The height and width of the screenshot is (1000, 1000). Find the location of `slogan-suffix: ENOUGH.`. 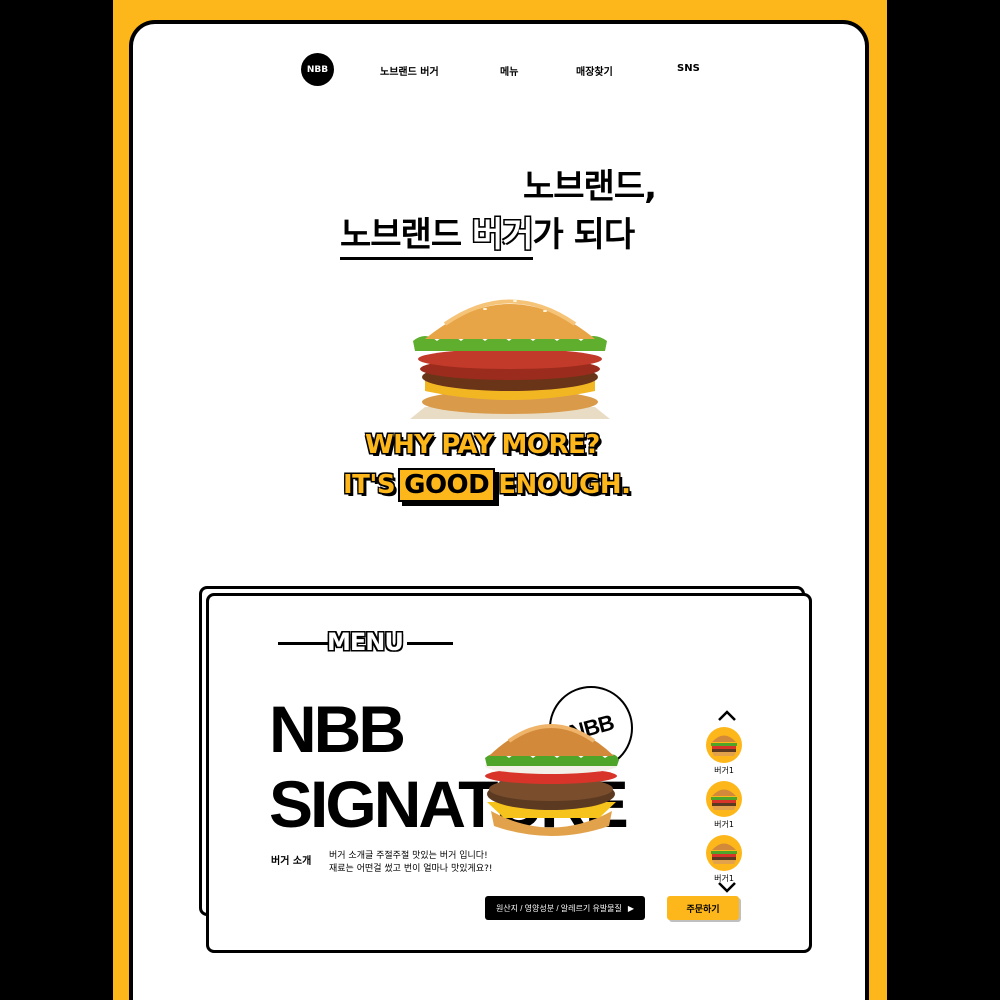

slogan-suffix: ENOUGH. is located at coordinates (564, 485).